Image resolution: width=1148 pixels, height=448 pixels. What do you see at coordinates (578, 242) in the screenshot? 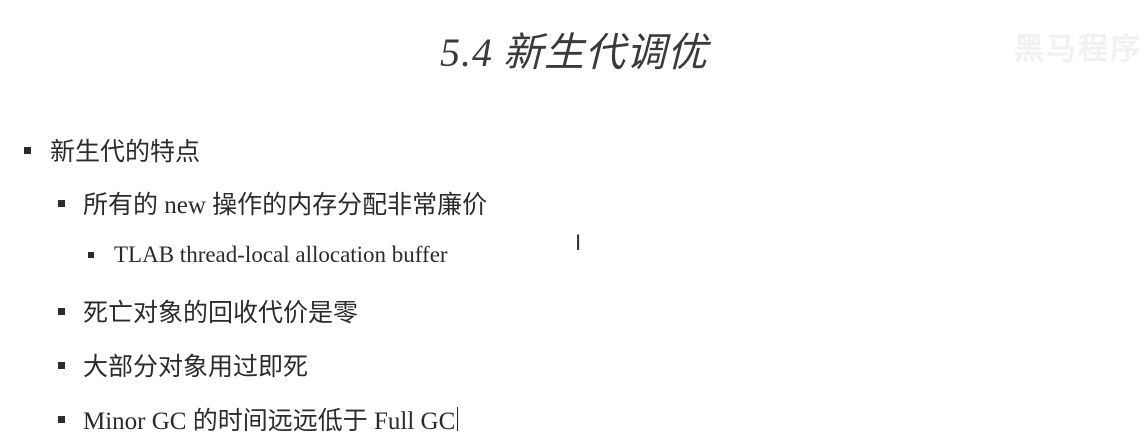
I see `mouse-ibeam-cursor-icon: I` at bounding box center [578, 242].